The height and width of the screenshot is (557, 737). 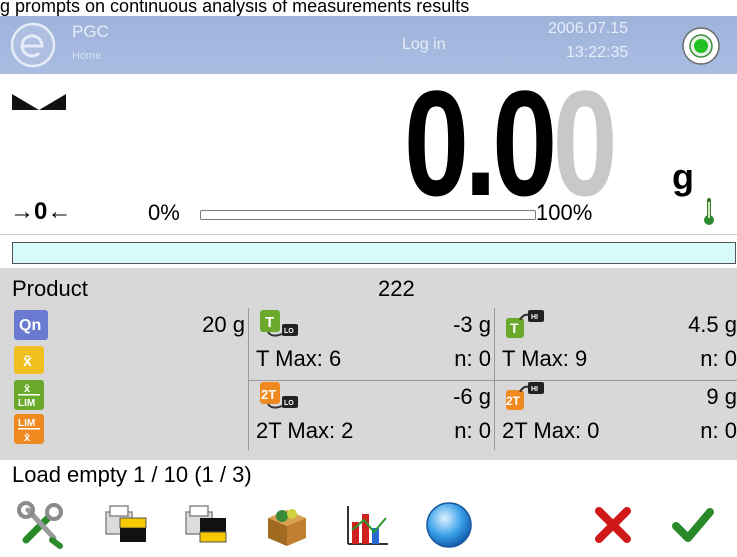 I want to click on mean-lim-icon: x̄ LIM, so click(x=29, y=395).